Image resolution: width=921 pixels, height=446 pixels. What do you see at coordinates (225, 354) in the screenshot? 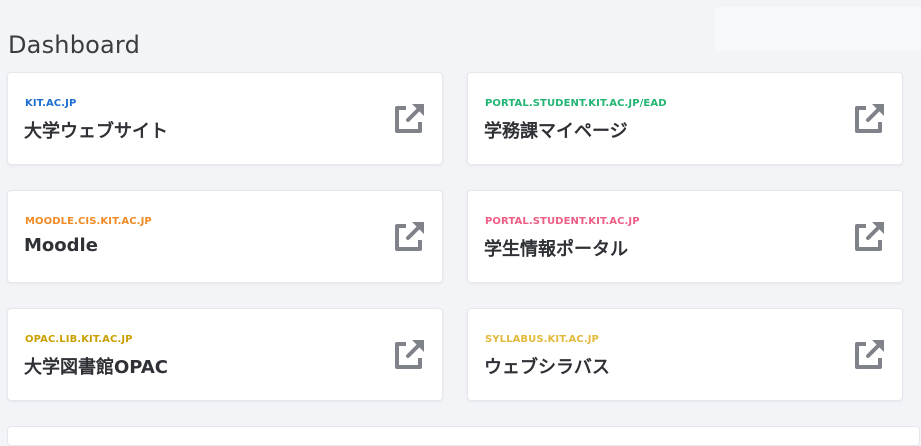
I see `link-card-library-opac: OPAC.LIB.KIT.AC.JP 大学図書館OPAC` at bounding box center [225, 354].